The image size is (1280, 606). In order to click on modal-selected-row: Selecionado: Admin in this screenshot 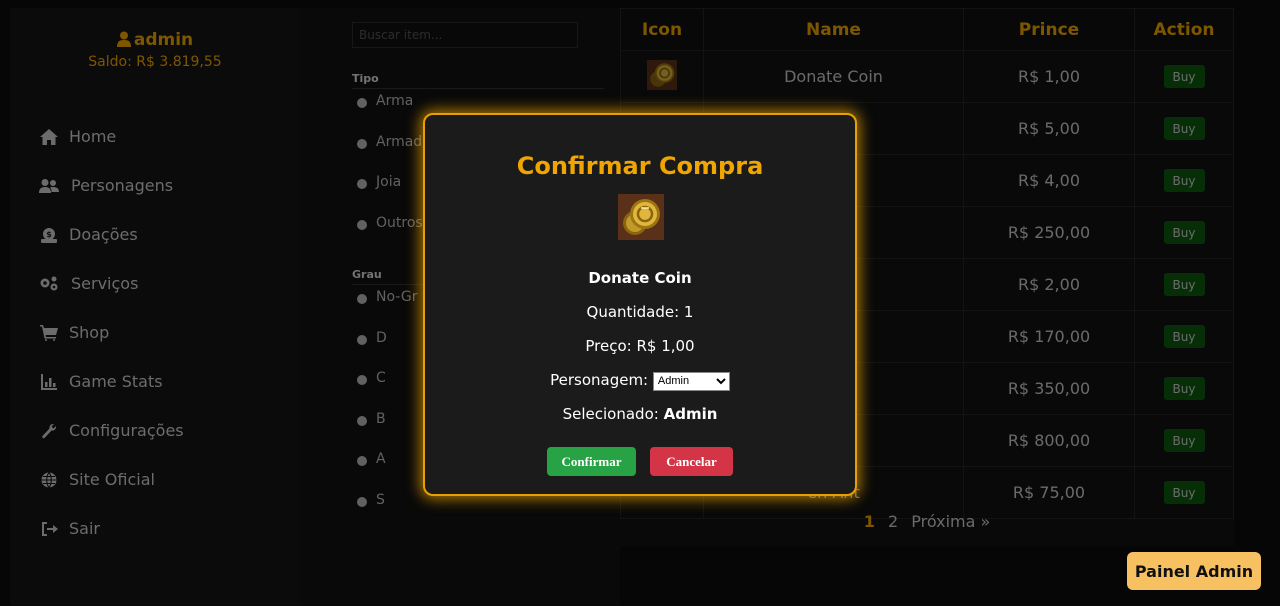, I will do `click(640, 414)`.